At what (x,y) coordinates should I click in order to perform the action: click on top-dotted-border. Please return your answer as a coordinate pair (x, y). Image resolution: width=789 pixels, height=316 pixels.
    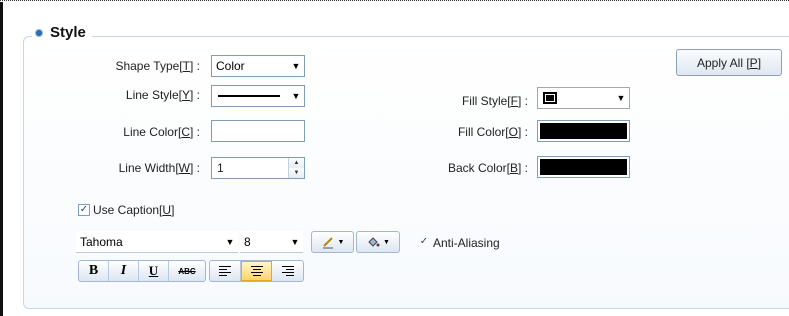
    Looking at the image, I should click on (394, 0).